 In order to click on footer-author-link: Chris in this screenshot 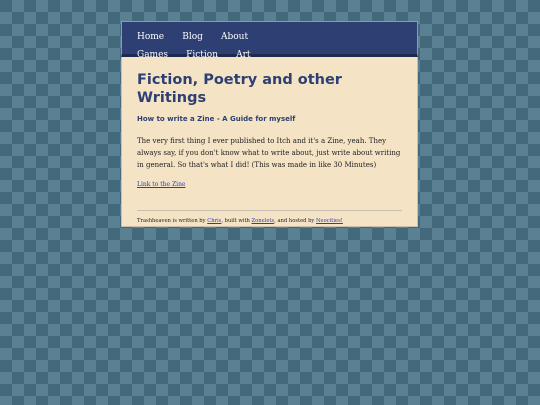, I will do `click(214, 221)`.